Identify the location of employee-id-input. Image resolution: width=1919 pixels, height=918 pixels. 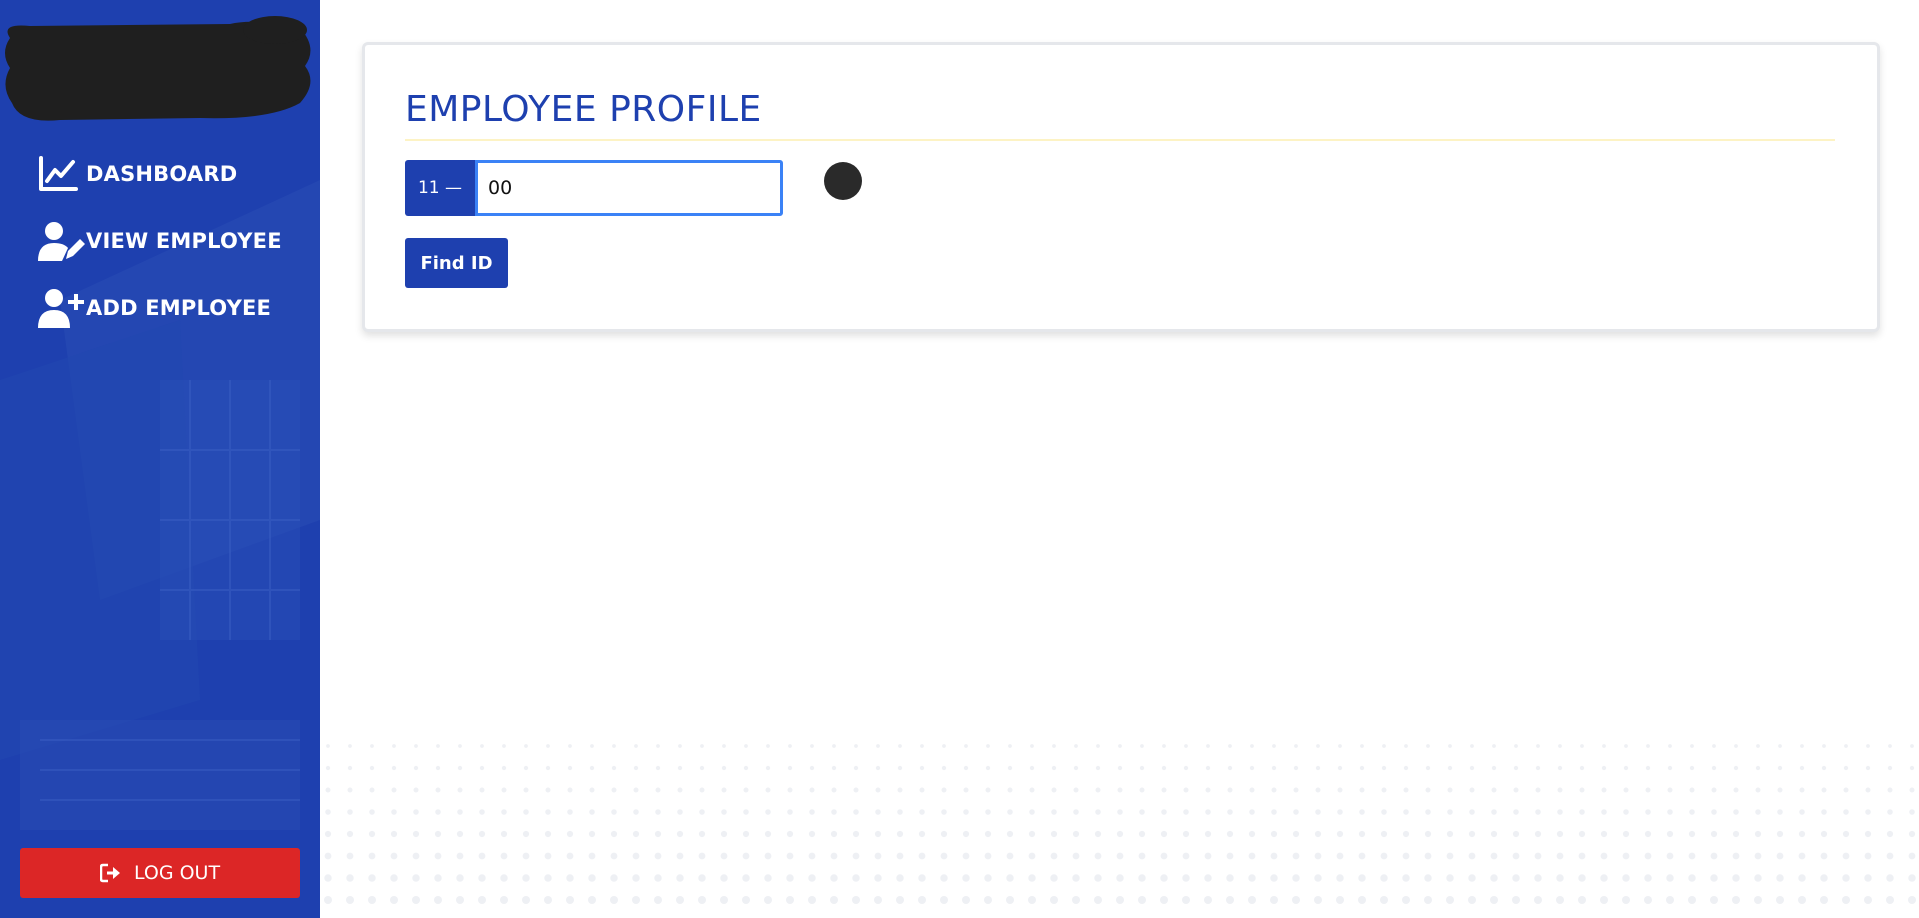
(629, 188).